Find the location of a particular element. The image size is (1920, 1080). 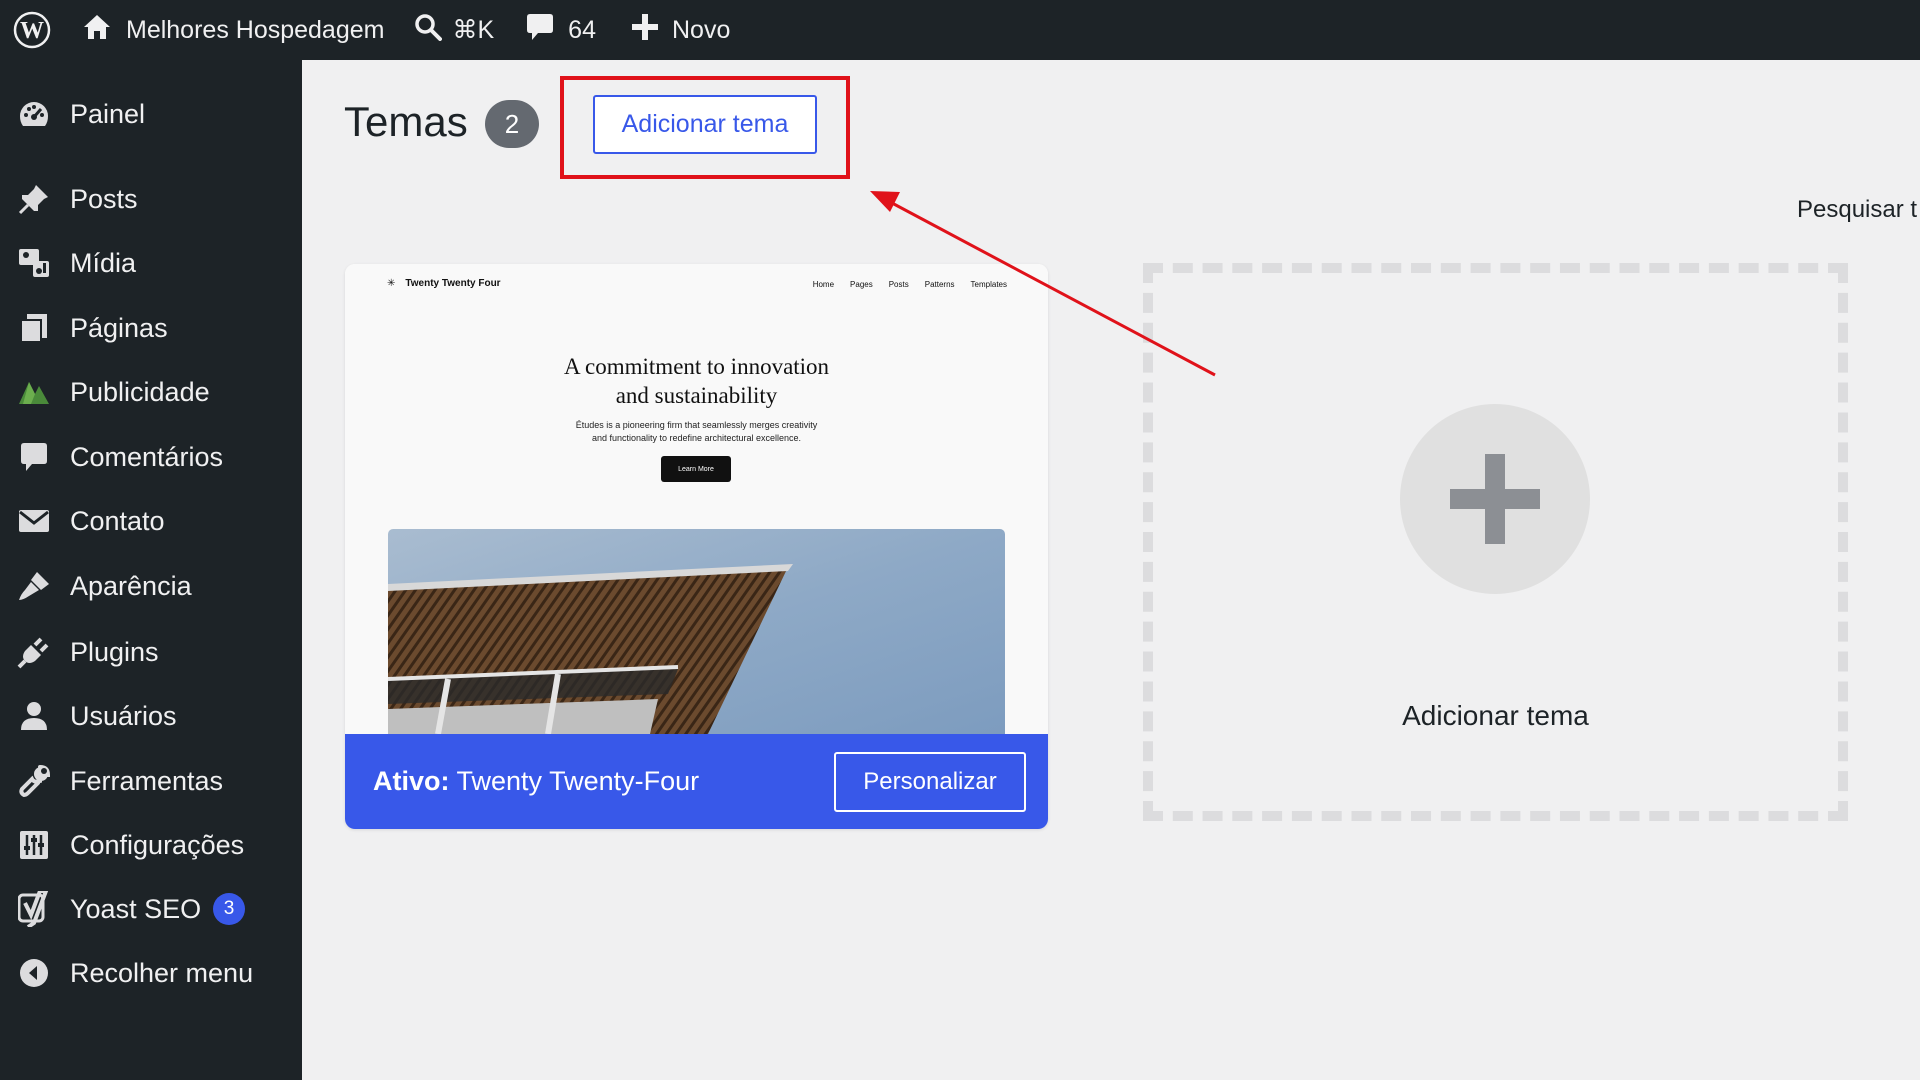

preview-nav-link: Pages is located at coordinates (861, 284).